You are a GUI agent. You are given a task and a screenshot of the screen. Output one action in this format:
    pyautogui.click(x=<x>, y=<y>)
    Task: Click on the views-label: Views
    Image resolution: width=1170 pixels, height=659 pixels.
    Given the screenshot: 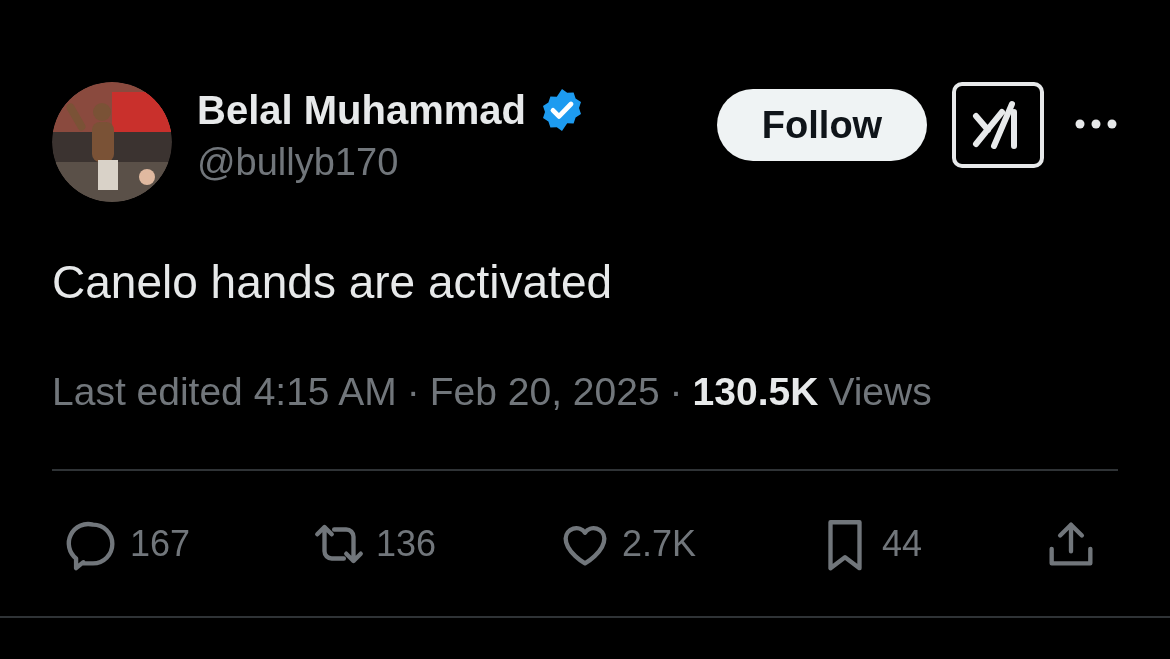 What is the action you would take?
    pyautogui.click(x=880, y=392)
    